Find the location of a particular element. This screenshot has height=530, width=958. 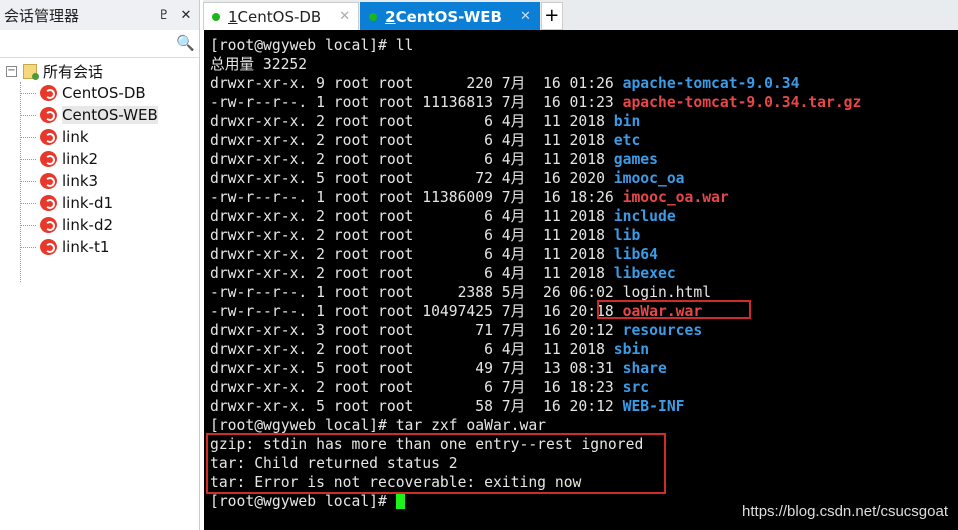

session-item: CentOS-DB is located at coordinates (99, 93).